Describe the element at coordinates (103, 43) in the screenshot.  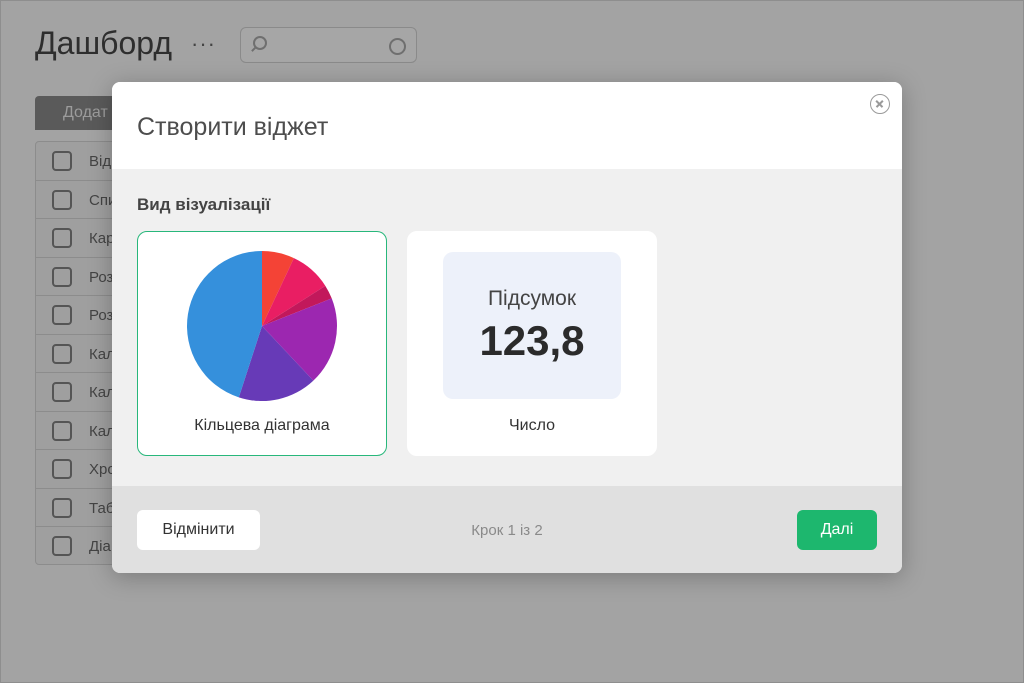
I see `page-title: Дашборд` at that location.